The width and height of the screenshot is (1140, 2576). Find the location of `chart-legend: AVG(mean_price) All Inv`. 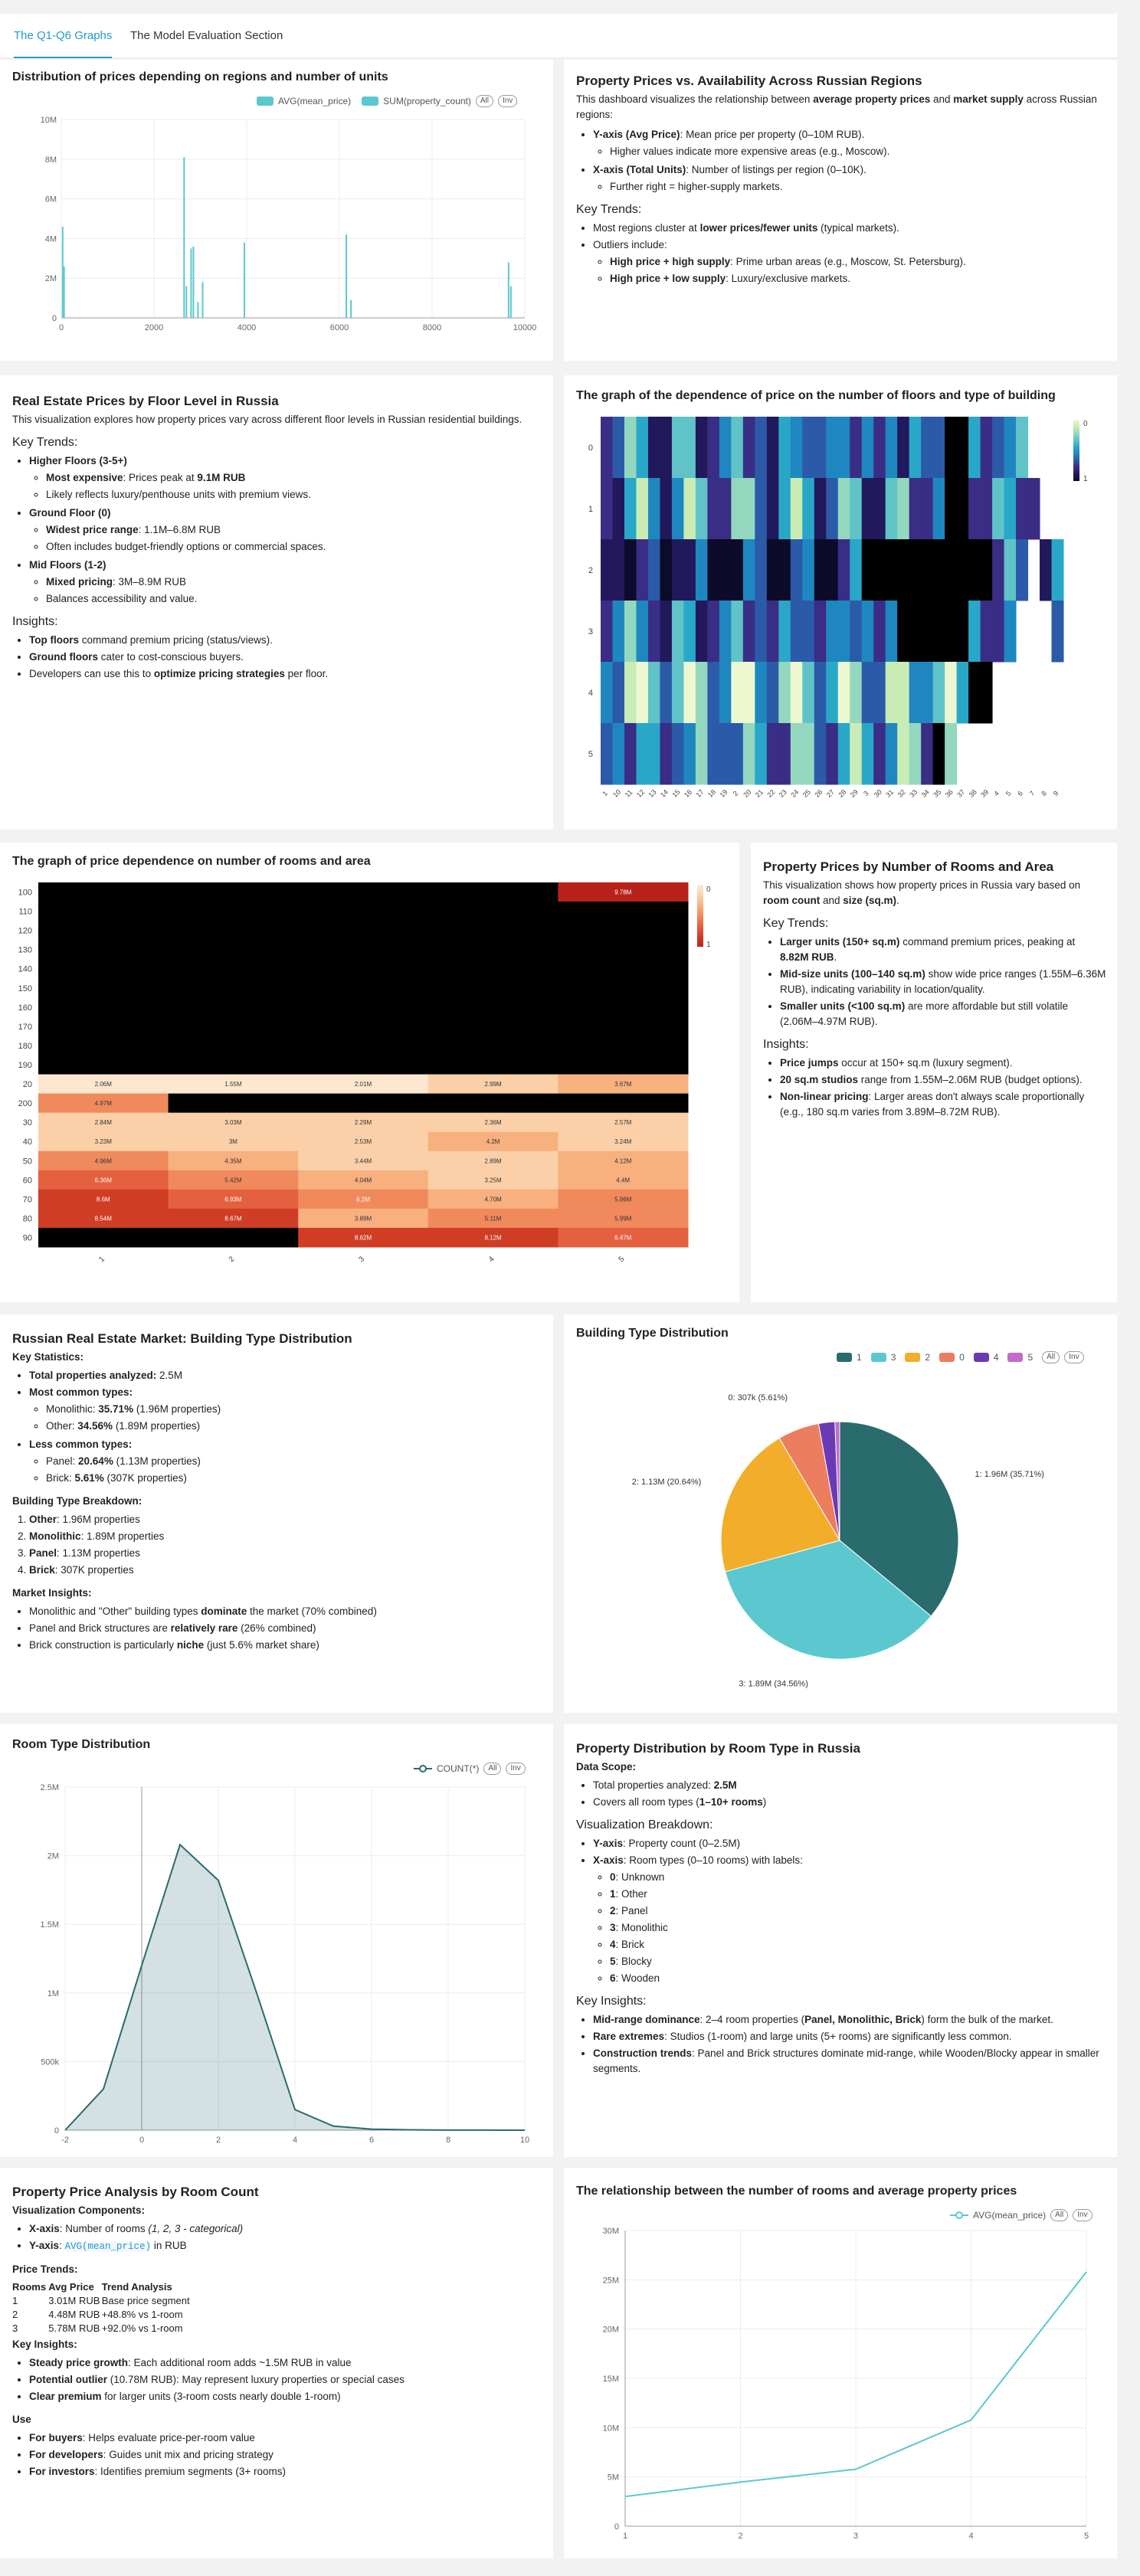

chart-legend: AVG(mean_price) All Inv is located at coordinates (1021, 2215).